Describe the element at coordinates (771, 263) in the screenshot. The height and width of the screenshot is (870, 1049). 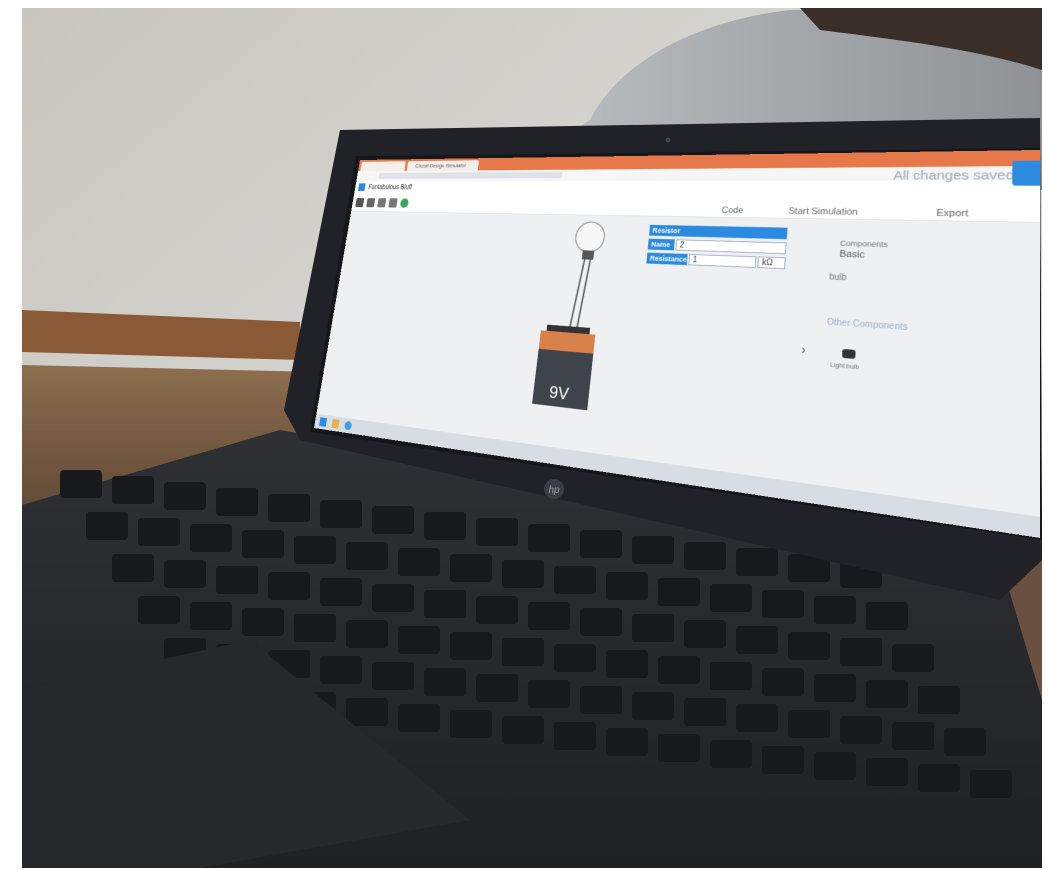
I see `unit-select: kΩ` at that location.